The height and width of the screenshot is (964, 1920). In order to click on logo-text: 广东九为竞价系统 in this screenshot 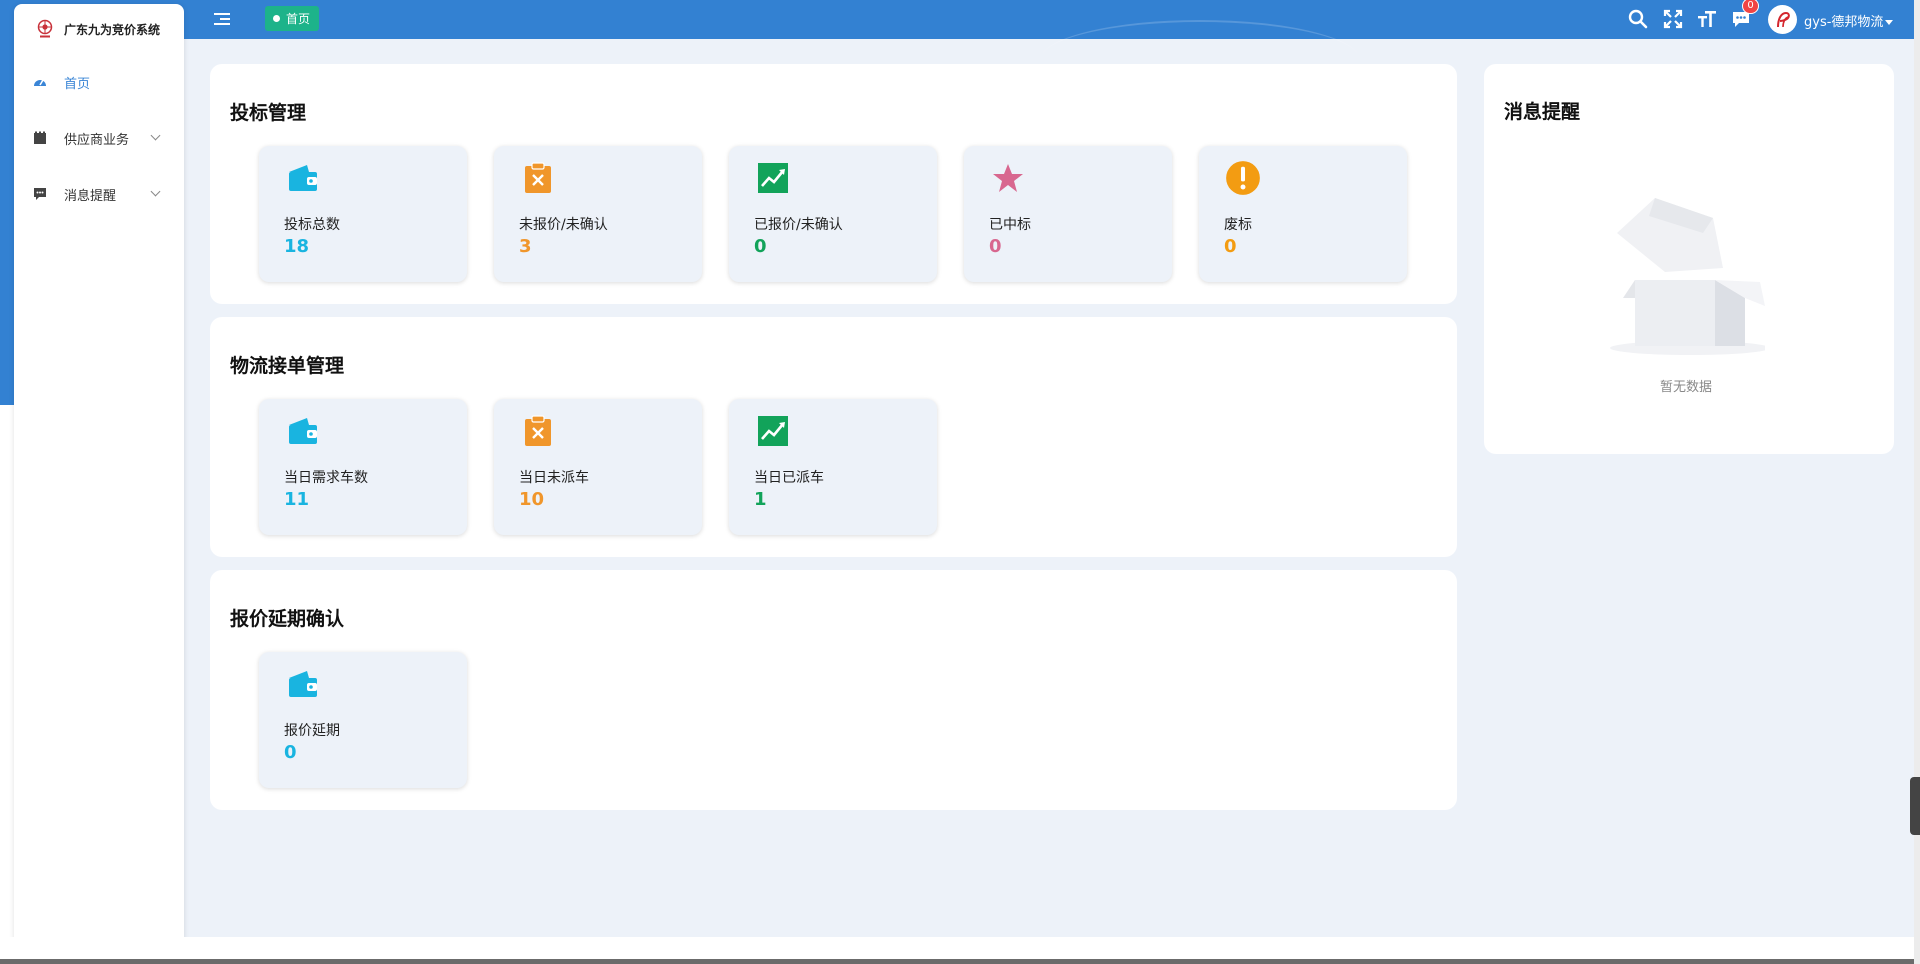, I will do `click(112, 29)`.